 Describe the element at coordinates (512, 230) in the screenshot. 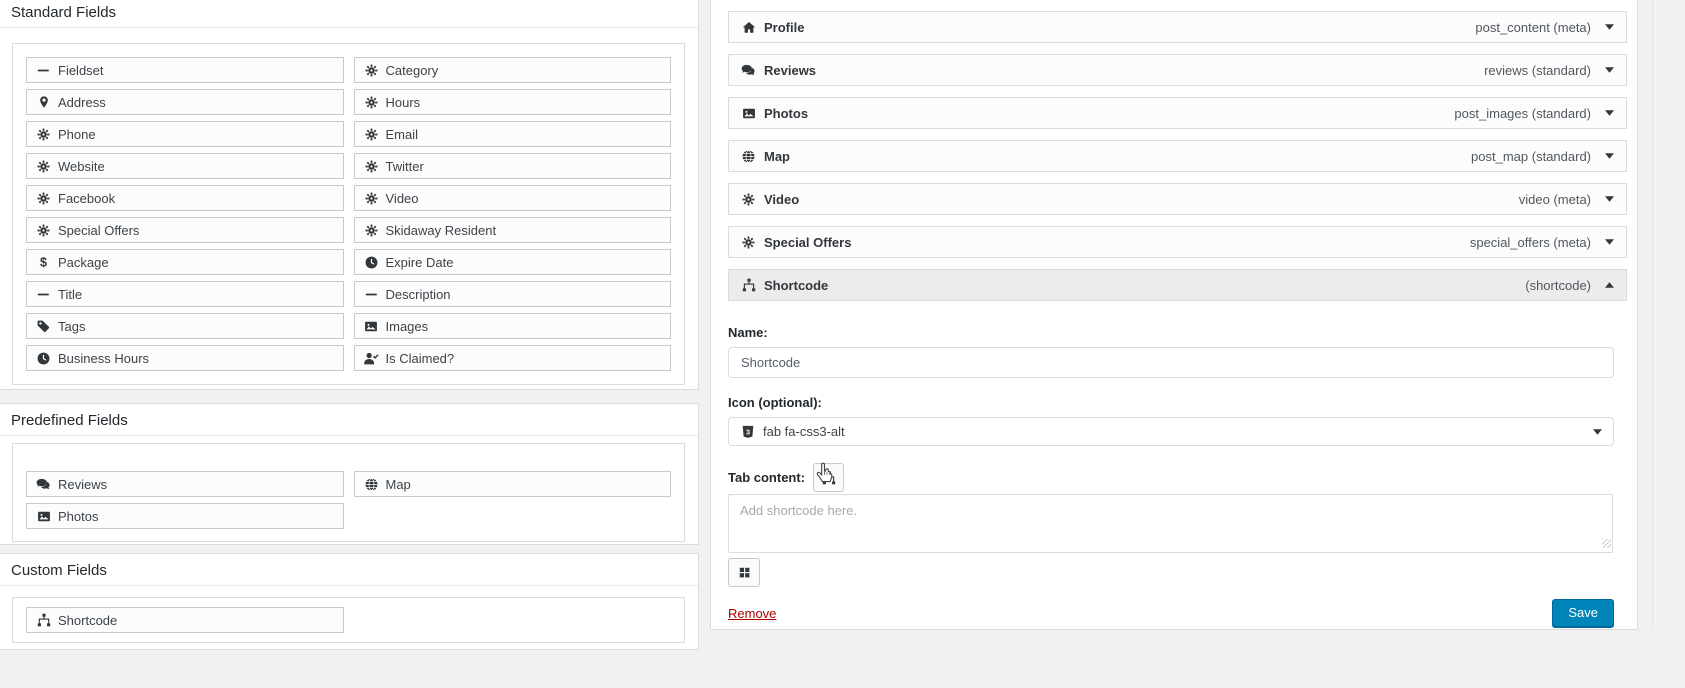

I see `field-button-skidaway-resident: Skidaway Resident` at that location.